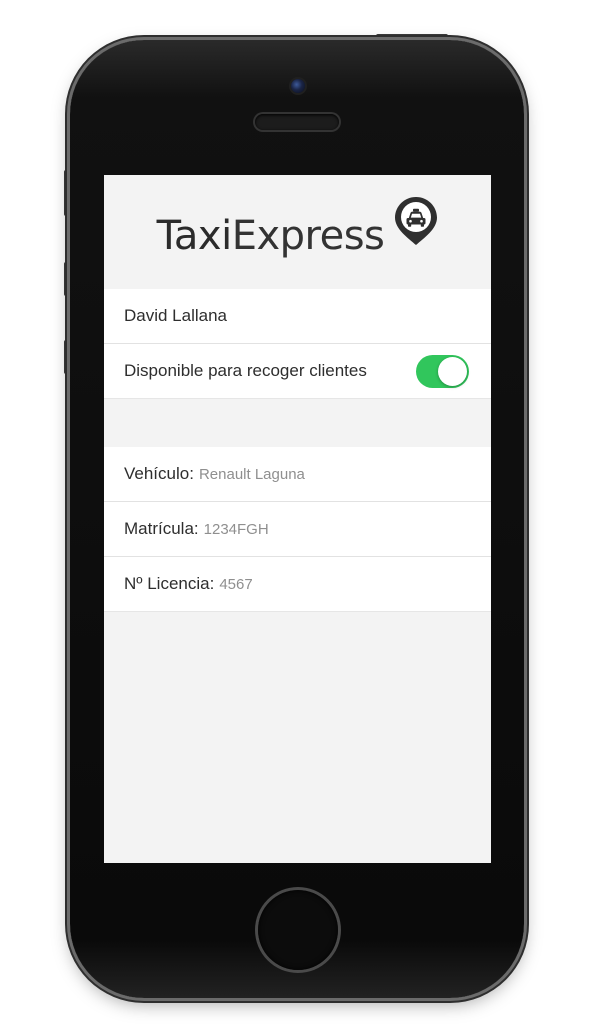  I want to click on driver-name-row: David Lallana, so click(297, 316).